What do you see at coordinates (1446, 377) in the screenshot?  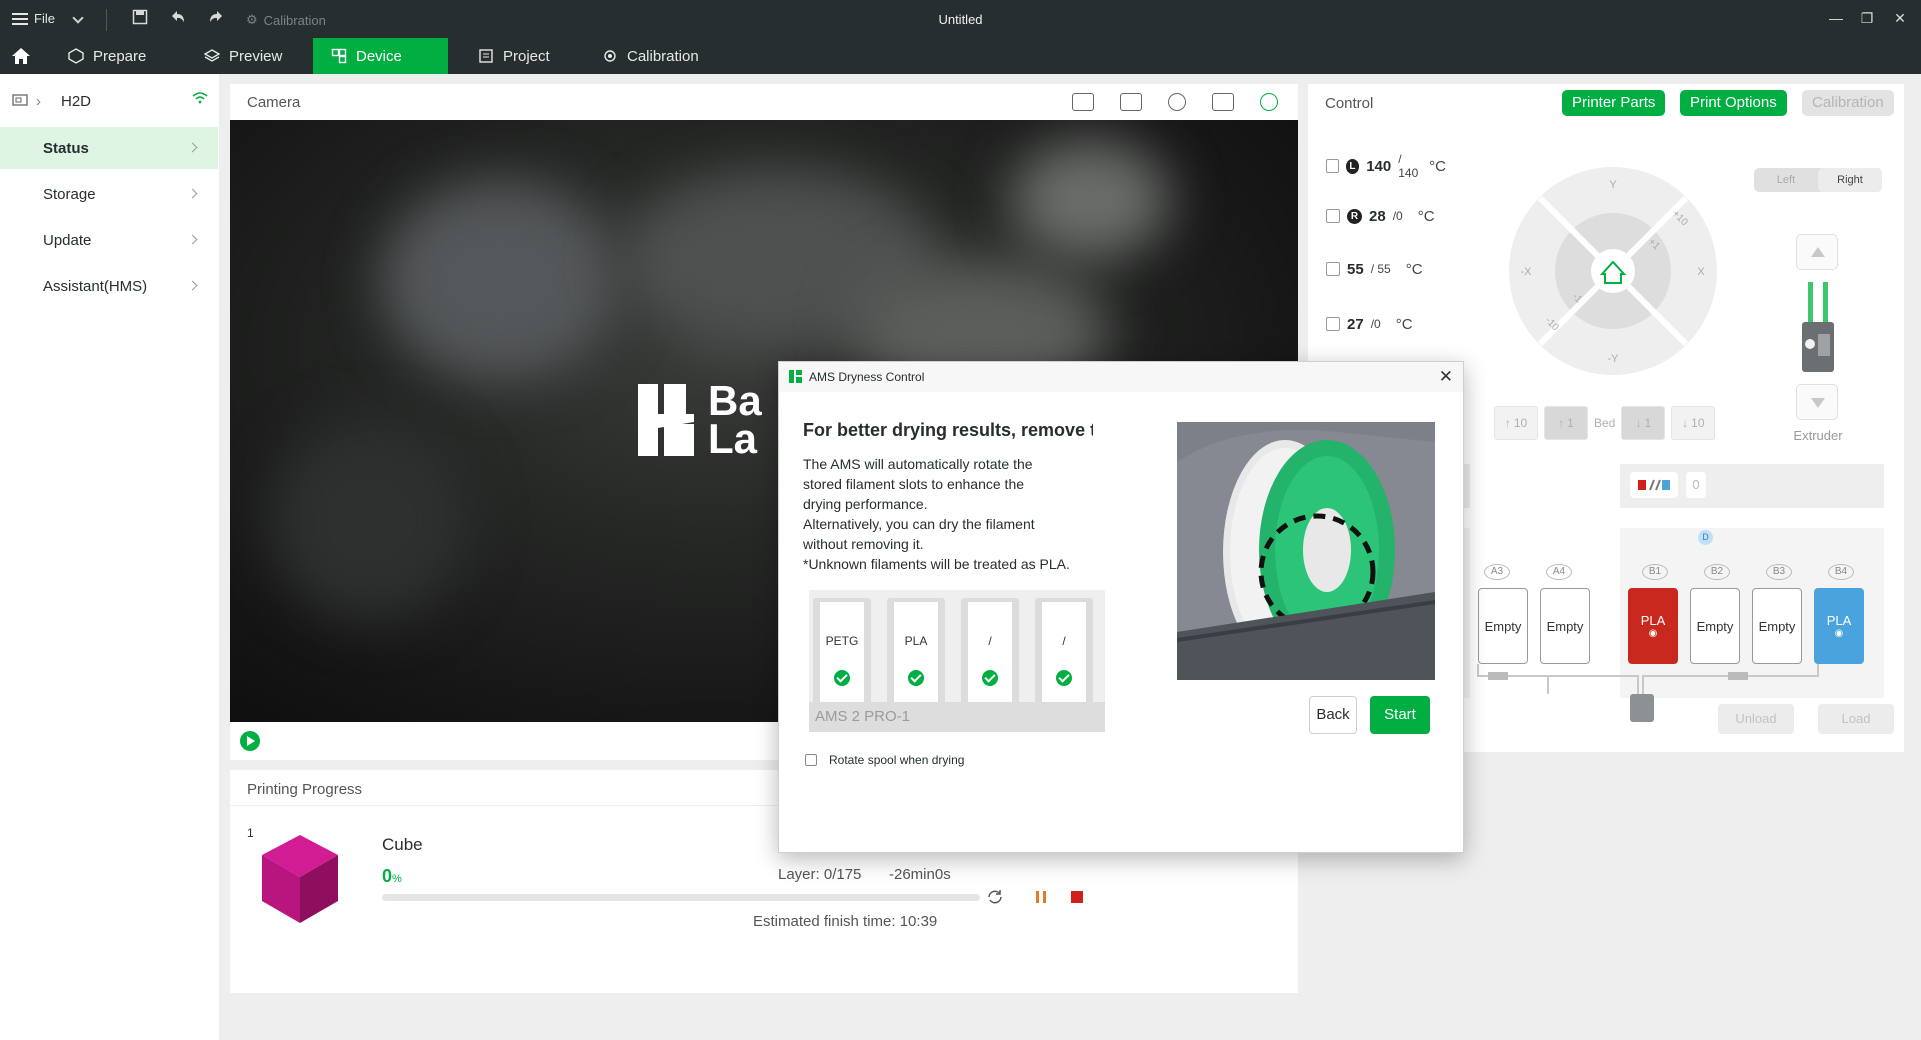 I see `close-icon: ✕` at bounding box center [1446, 377].